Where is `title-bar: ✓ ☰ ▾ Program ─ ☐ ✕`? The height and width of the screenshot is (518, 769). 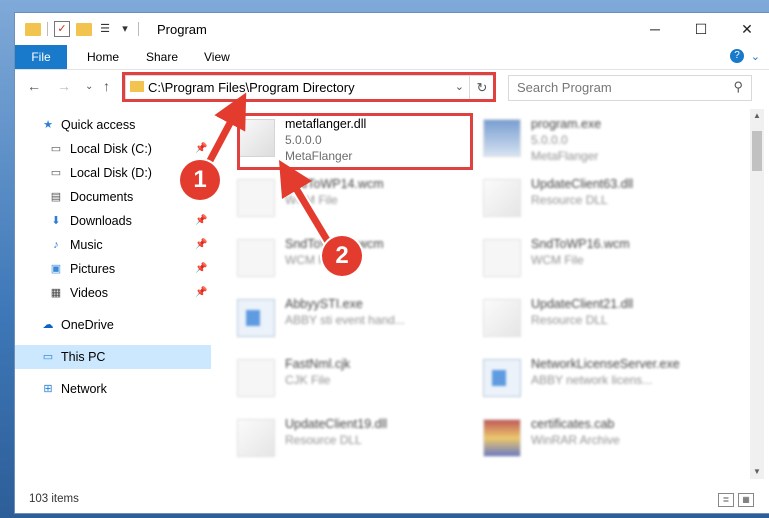
title-bar: ✓ ☰ ▾ Program ─ ☐ ✕ is located at coordinates (392, 29).